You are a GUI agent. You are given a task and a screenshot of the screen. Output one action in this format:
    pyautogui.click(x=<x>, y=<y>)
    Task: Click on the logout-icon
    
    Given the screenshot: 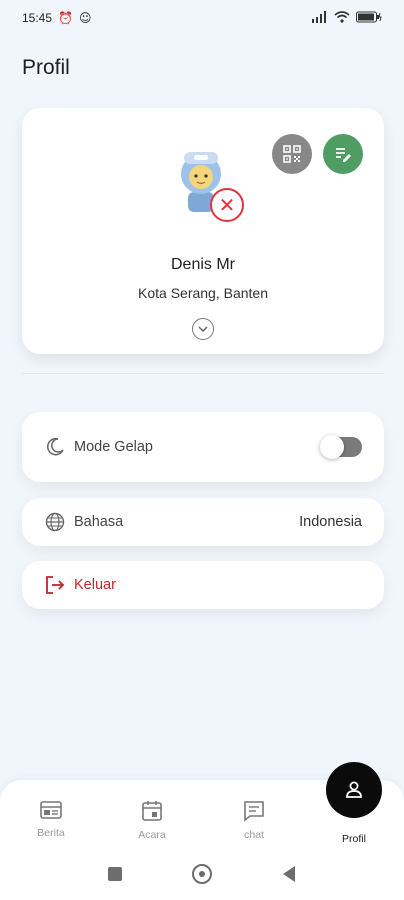 What is the action you would take?
    pyautogui.click(x=55, y=585)
    